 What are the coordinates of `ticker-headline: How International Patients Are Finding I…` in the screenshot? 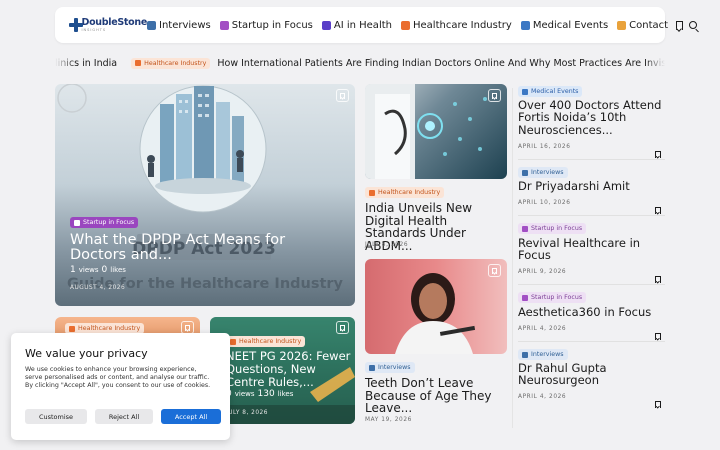 It's located at (441, 63).